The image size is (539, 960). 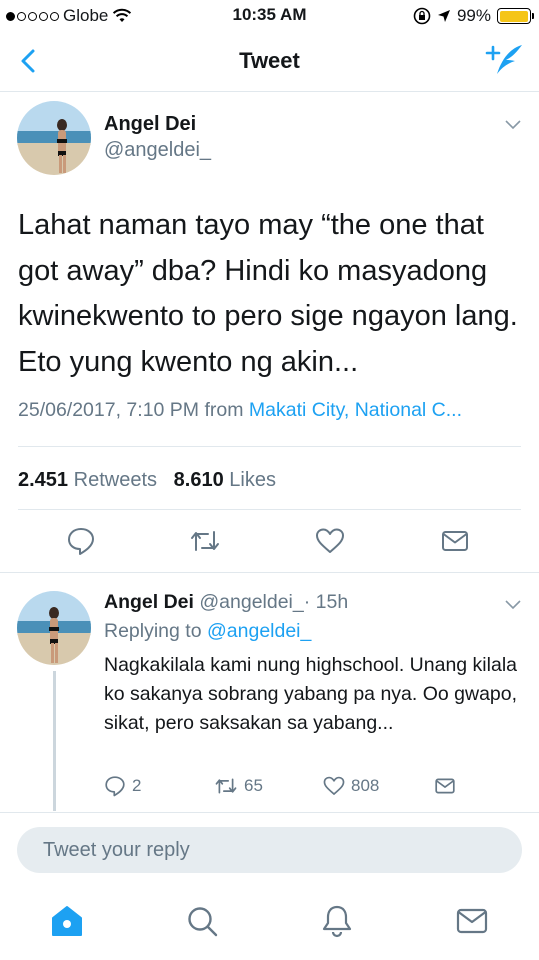 I want to click on tweet-actions, so click(x=269, y=546).